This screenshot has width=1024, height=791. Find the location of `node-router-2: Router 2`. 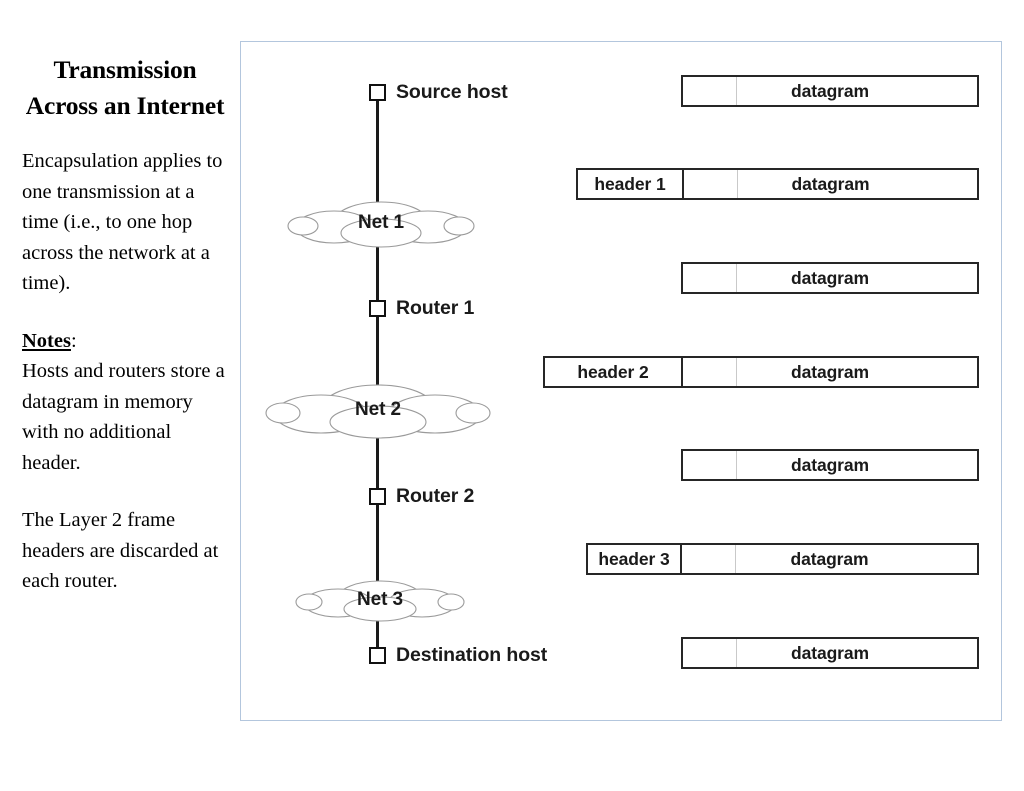

node-router-2: Router 2 is located at coordinates (421, 496).